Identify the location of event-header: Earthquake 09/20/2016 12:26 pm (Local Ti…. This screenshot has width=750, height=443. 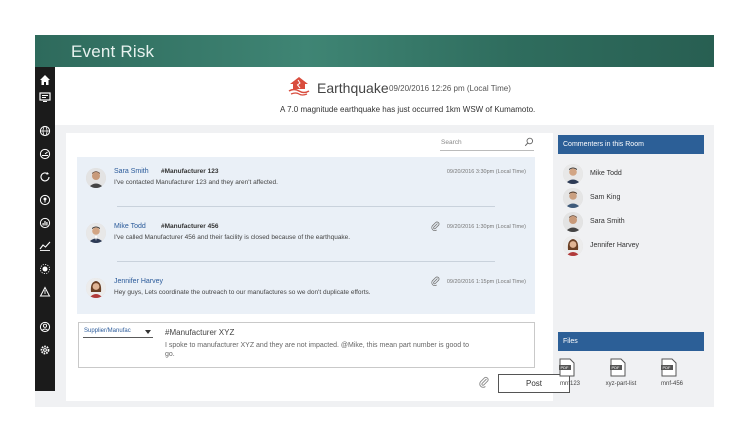
(384, 96).